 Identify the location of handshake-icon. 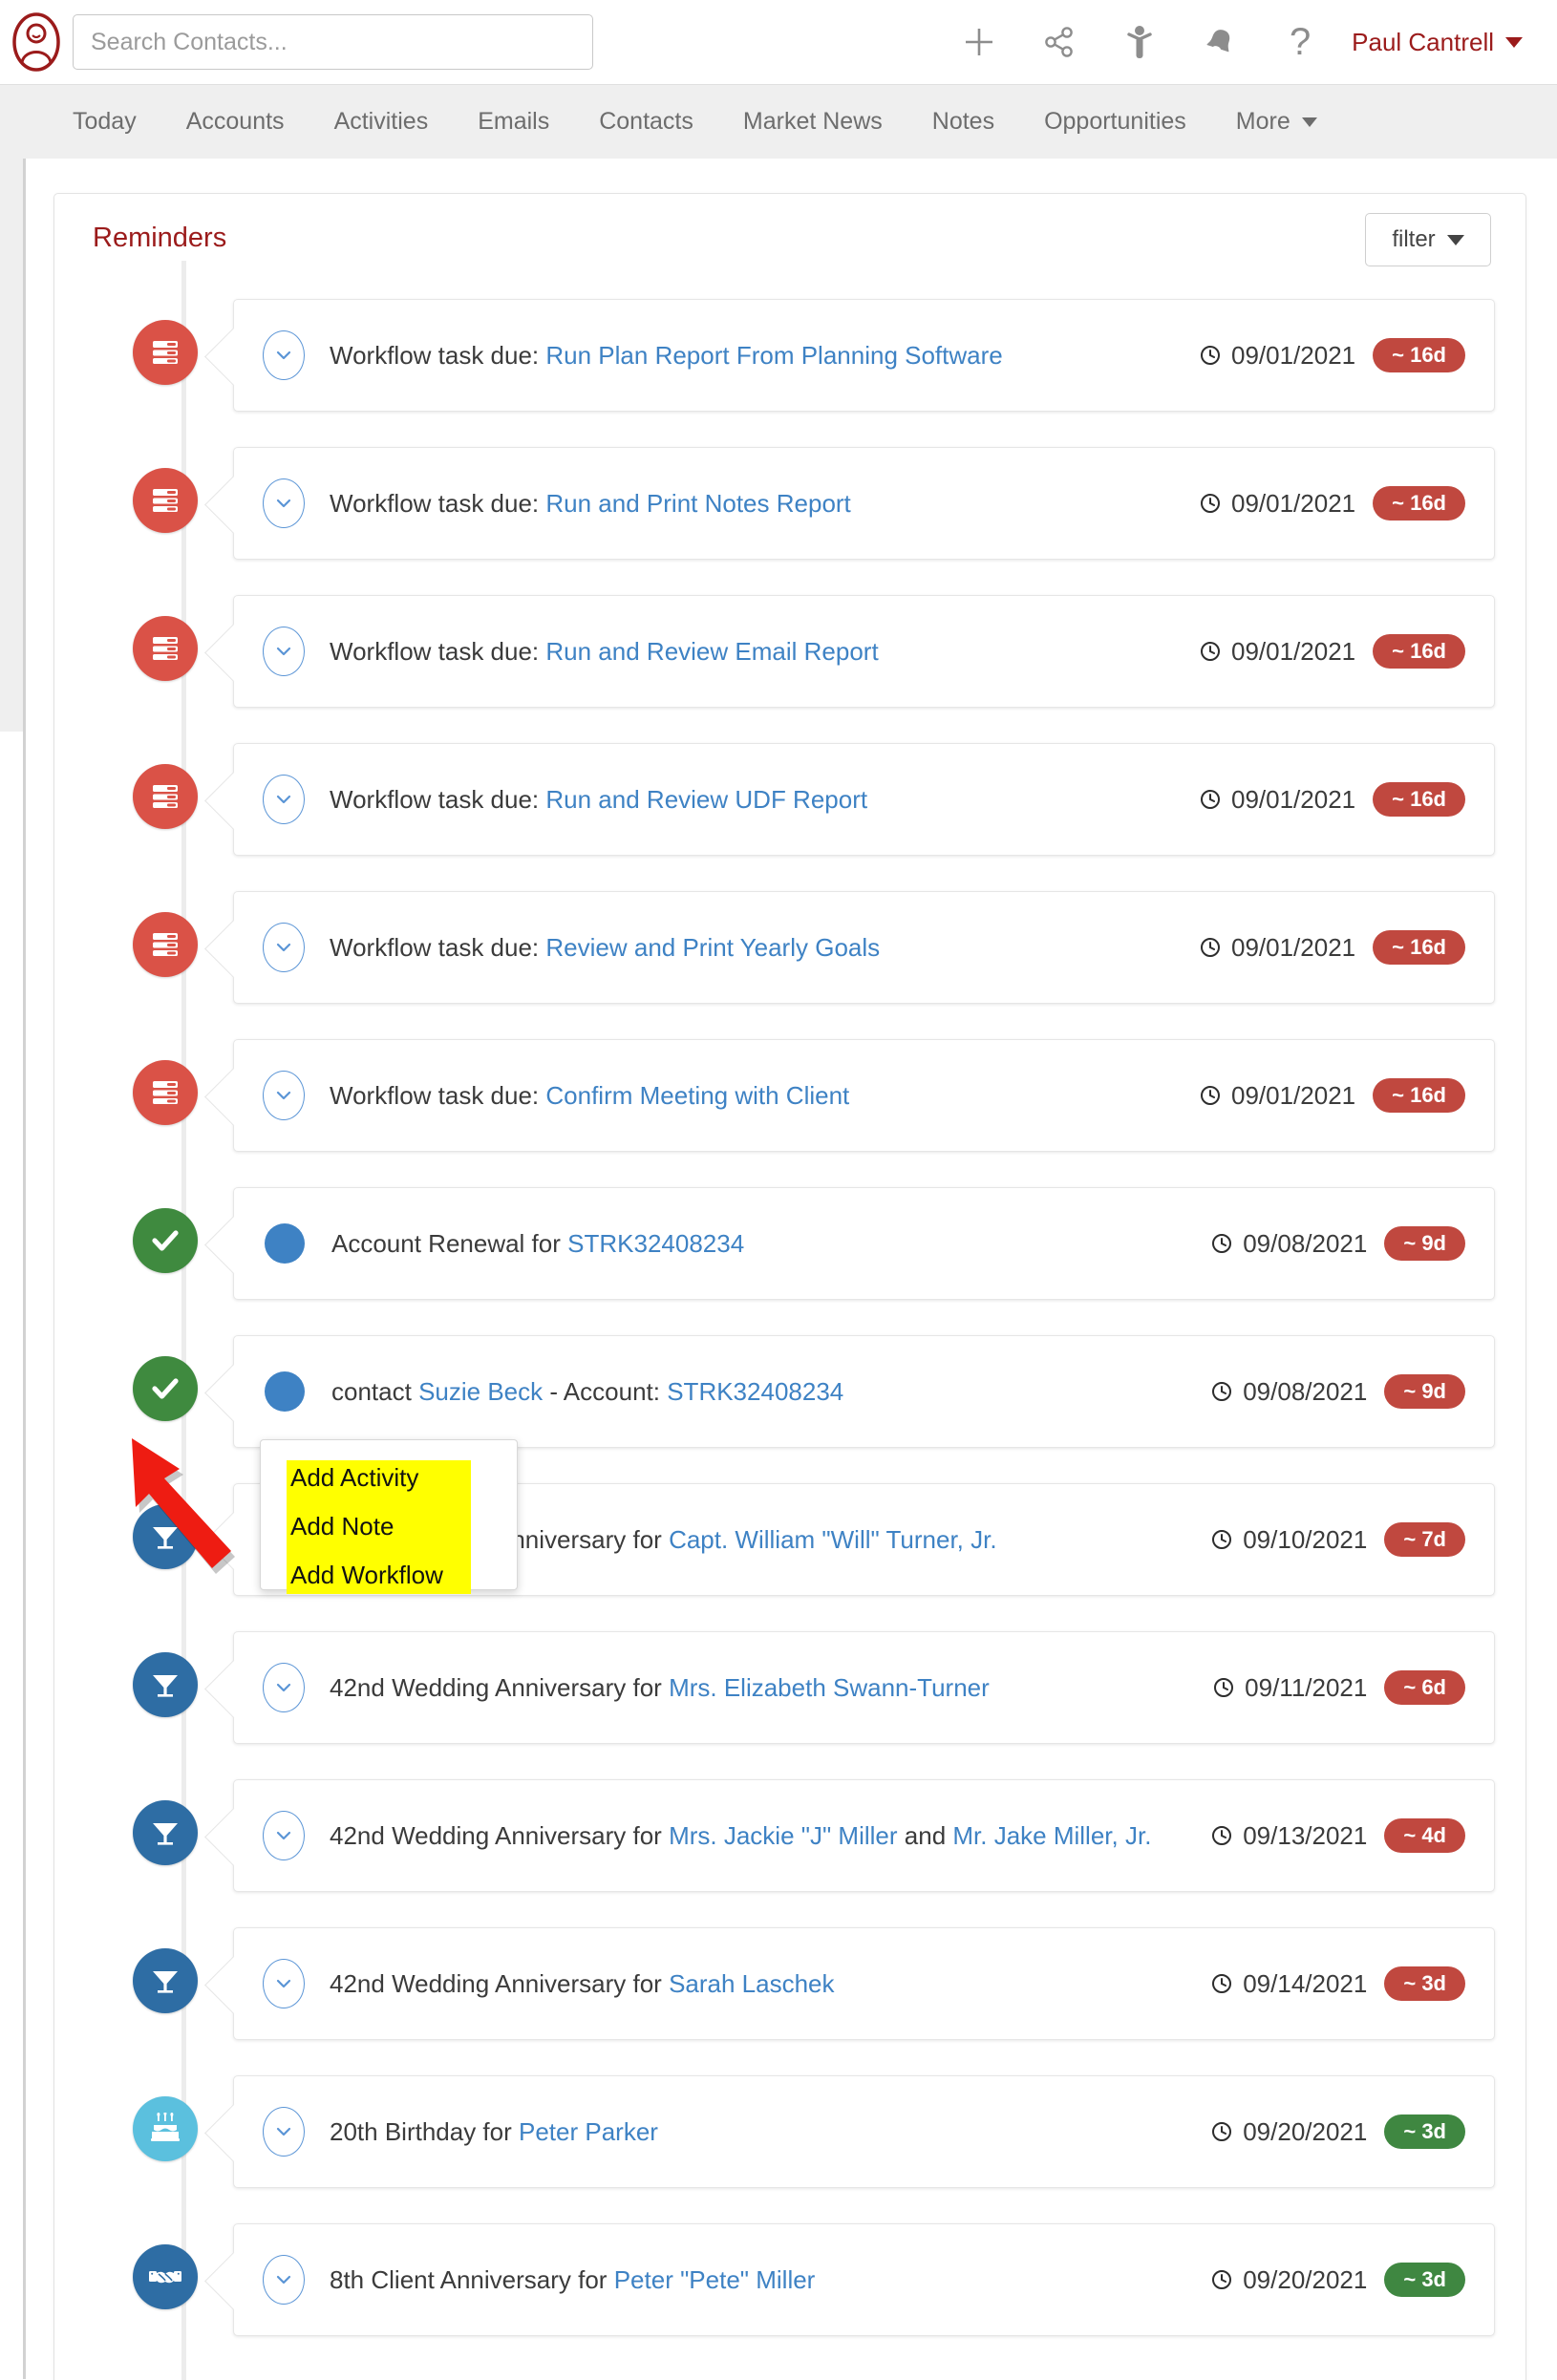
(166, 2277).